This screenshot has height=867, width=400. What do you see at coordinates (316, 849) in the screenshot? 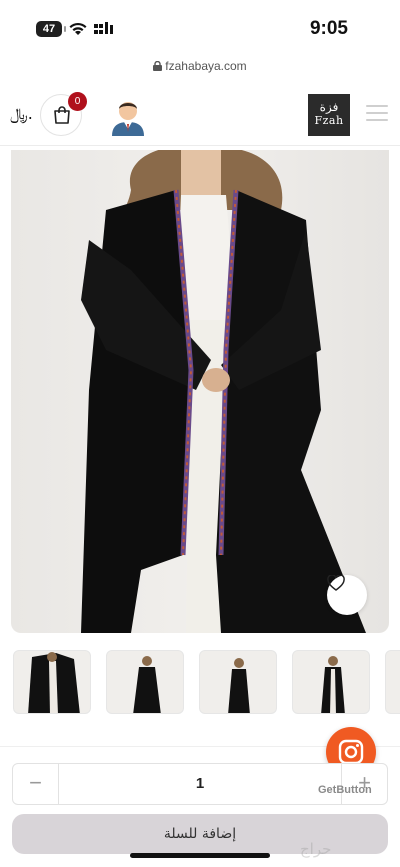
I see `watermark: حراج` at bounding box center [316, 849].